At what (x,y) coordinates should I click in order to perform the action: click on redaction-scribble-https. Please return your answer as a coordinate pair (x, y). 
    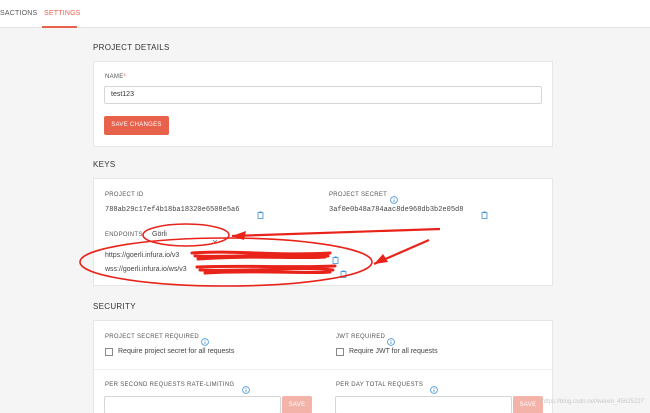
    Looking at the image, I should click on (261, 255).